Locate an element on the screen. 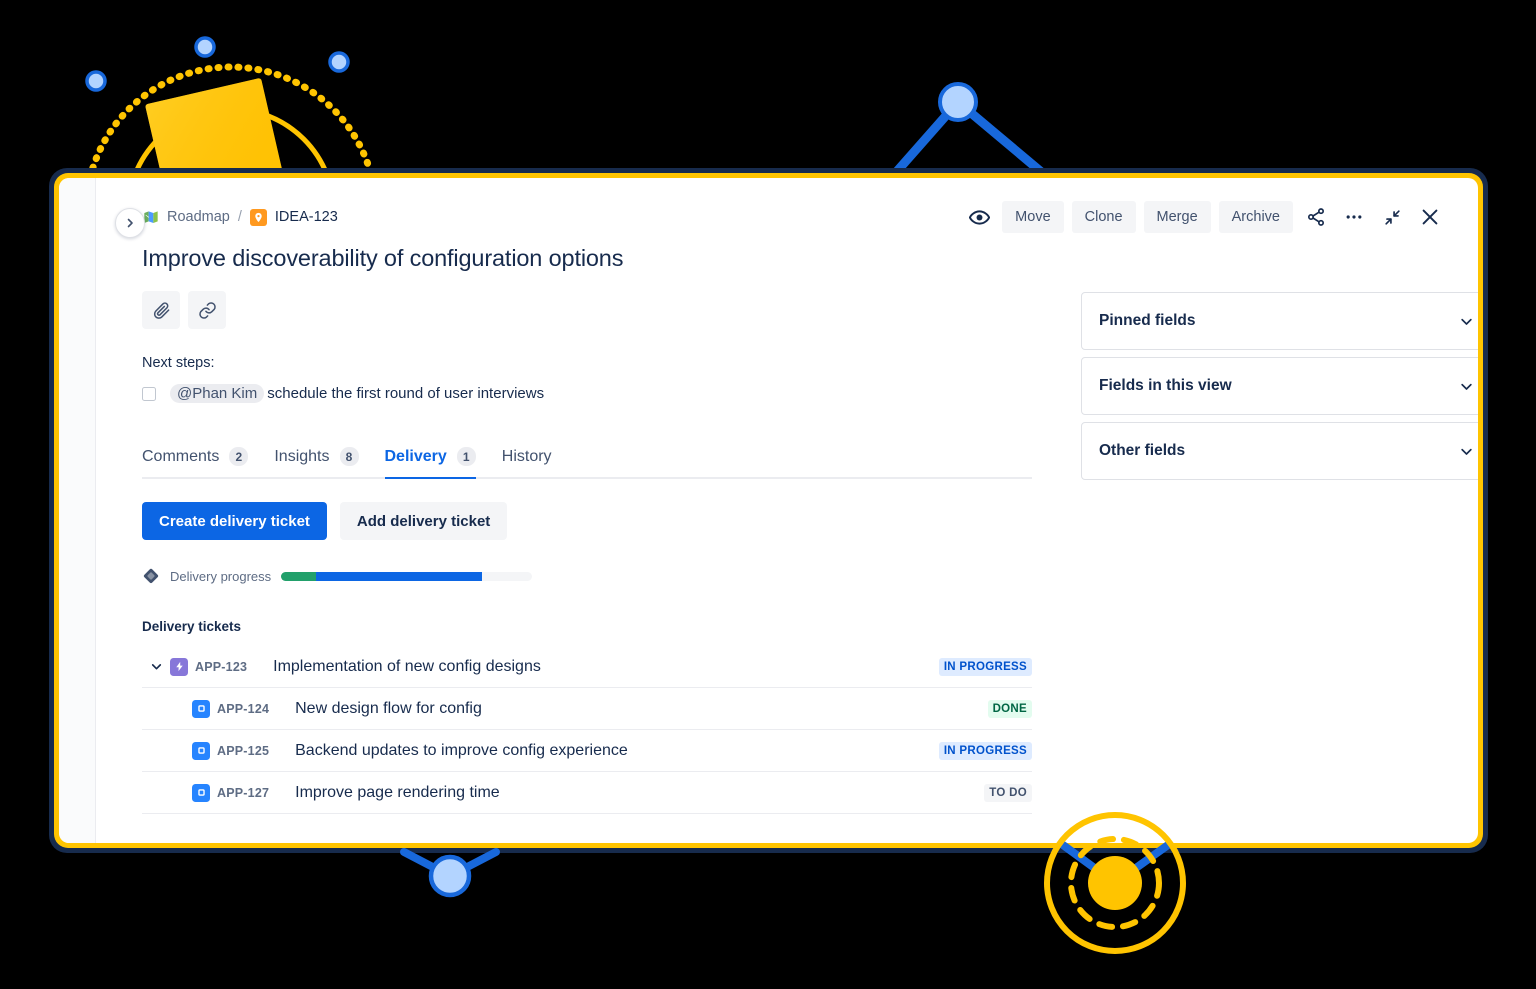  other-fields-panel: Other fields is located at coordinates (1279, 451).